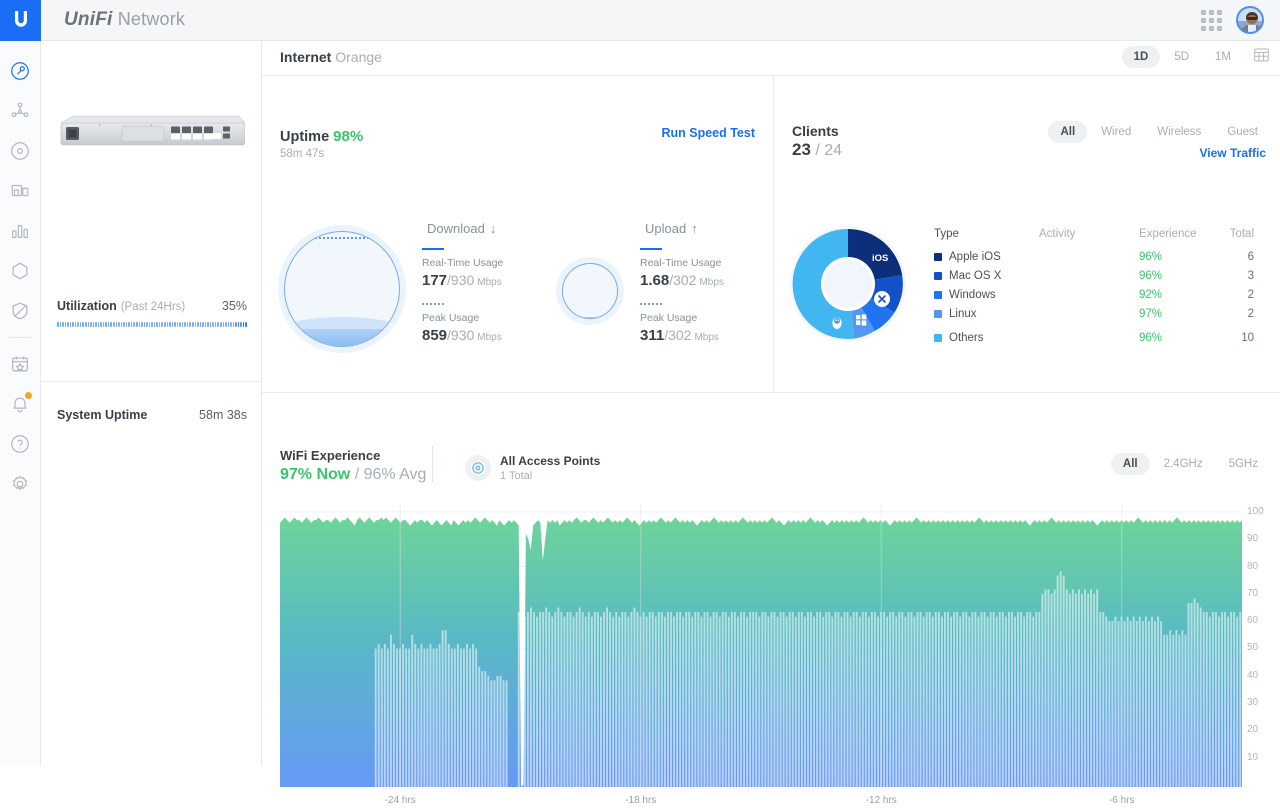 The width and height of the screenshot is (1280, 811). What do you see at coordinates (1261, 57) in the screenshot?
I see `calendar-icon` at bounding box center [1261, 57].